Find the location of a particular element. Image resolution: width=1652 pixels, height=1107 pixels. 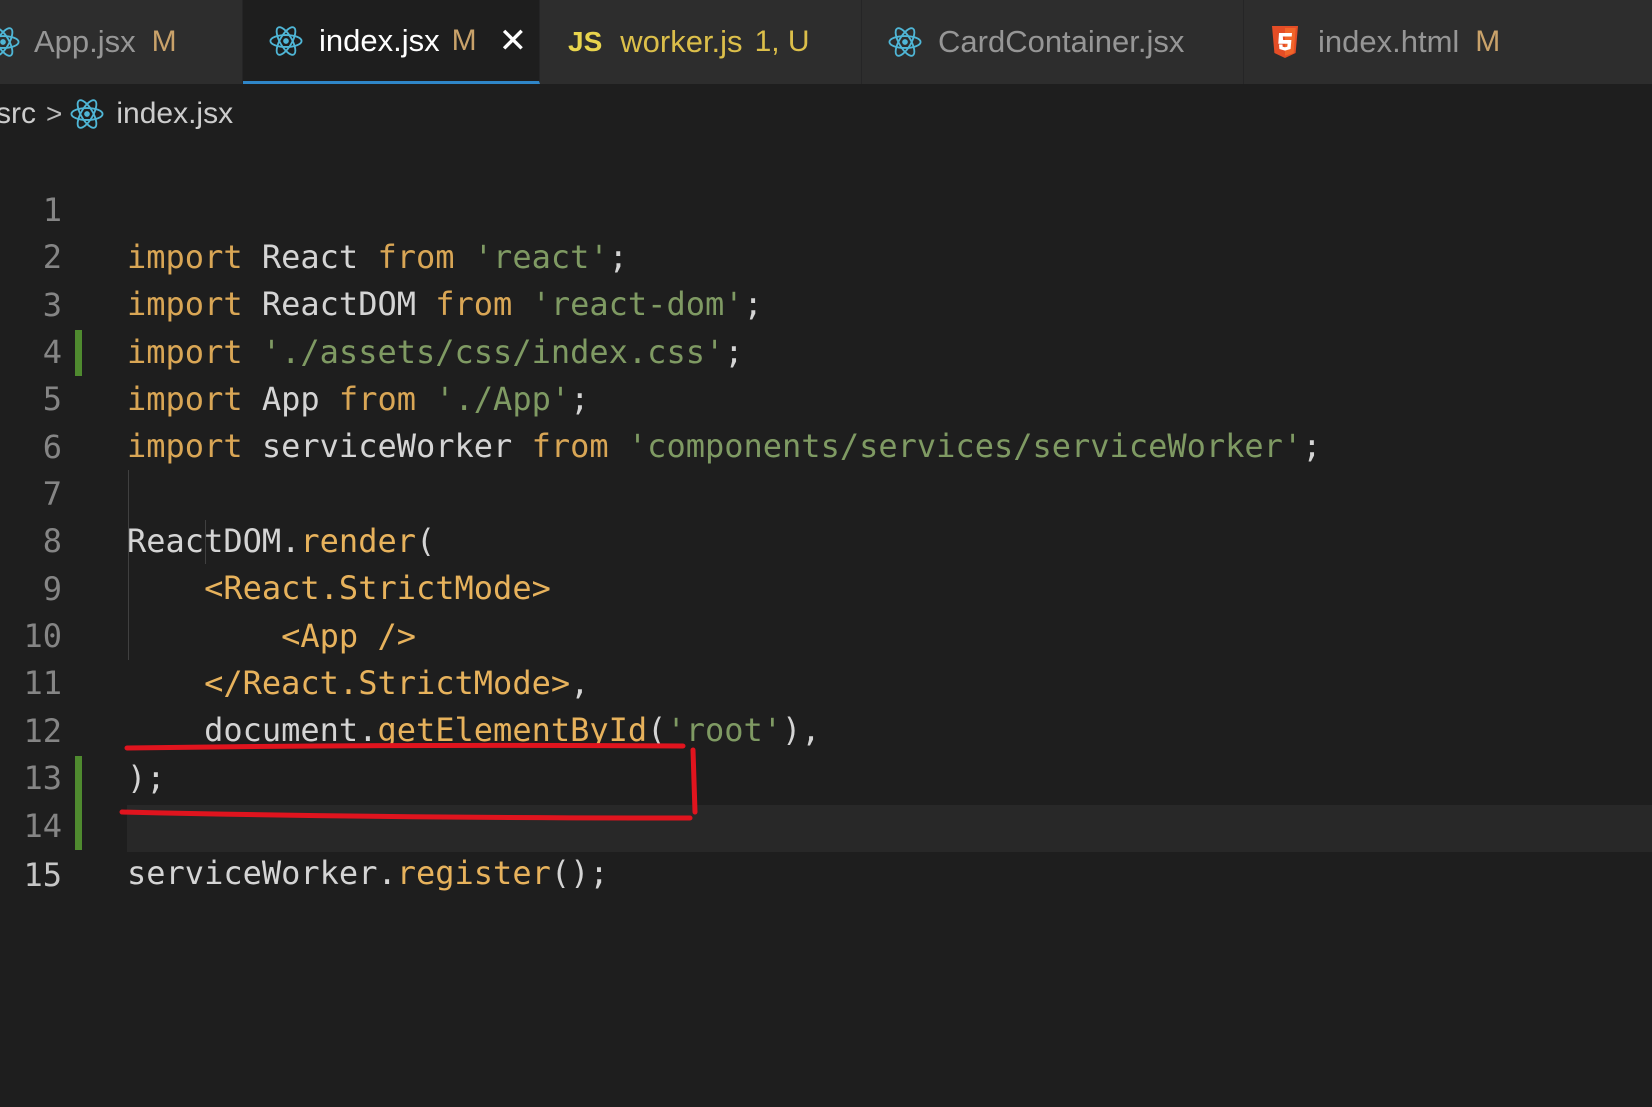

code-line: 13 is located at coordinates (826, 752).